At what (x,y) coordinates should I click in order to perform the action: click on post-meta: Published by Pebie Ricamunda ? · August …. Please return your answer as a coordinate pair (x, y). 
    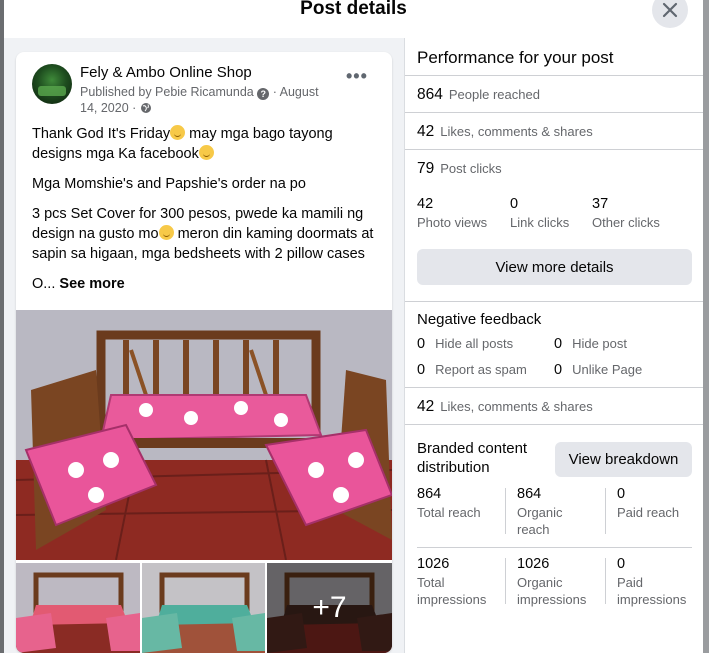
    Looking at the image, I should click on (199, 100).